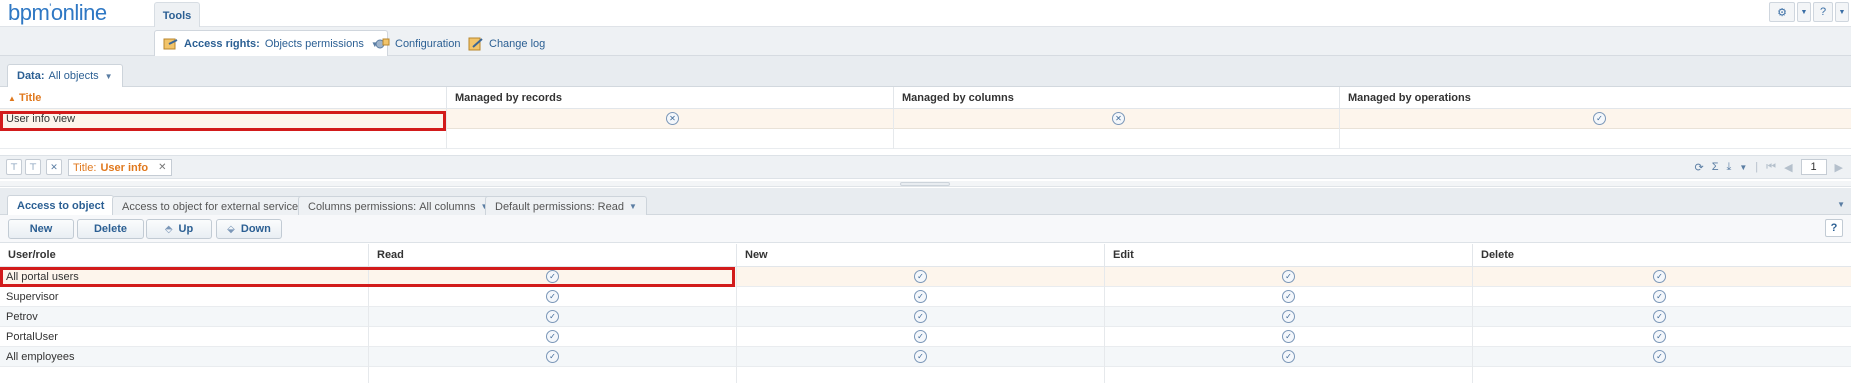  I want to click on splitter, so click(925, 184).